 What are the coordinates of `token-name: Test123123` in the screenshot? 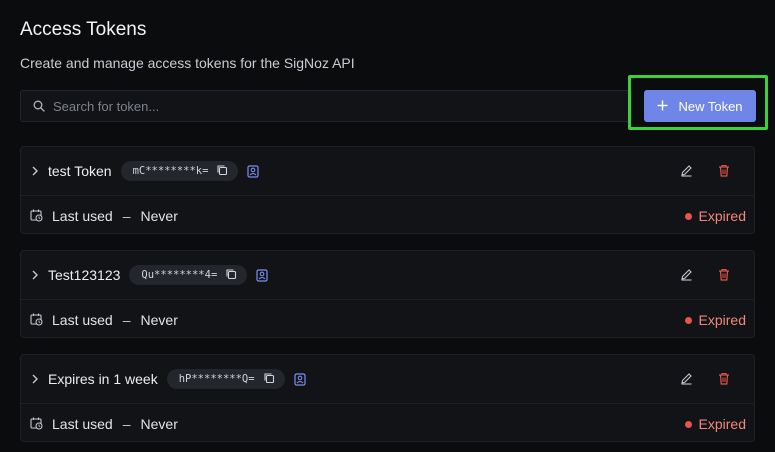 It's located at (84, 275).